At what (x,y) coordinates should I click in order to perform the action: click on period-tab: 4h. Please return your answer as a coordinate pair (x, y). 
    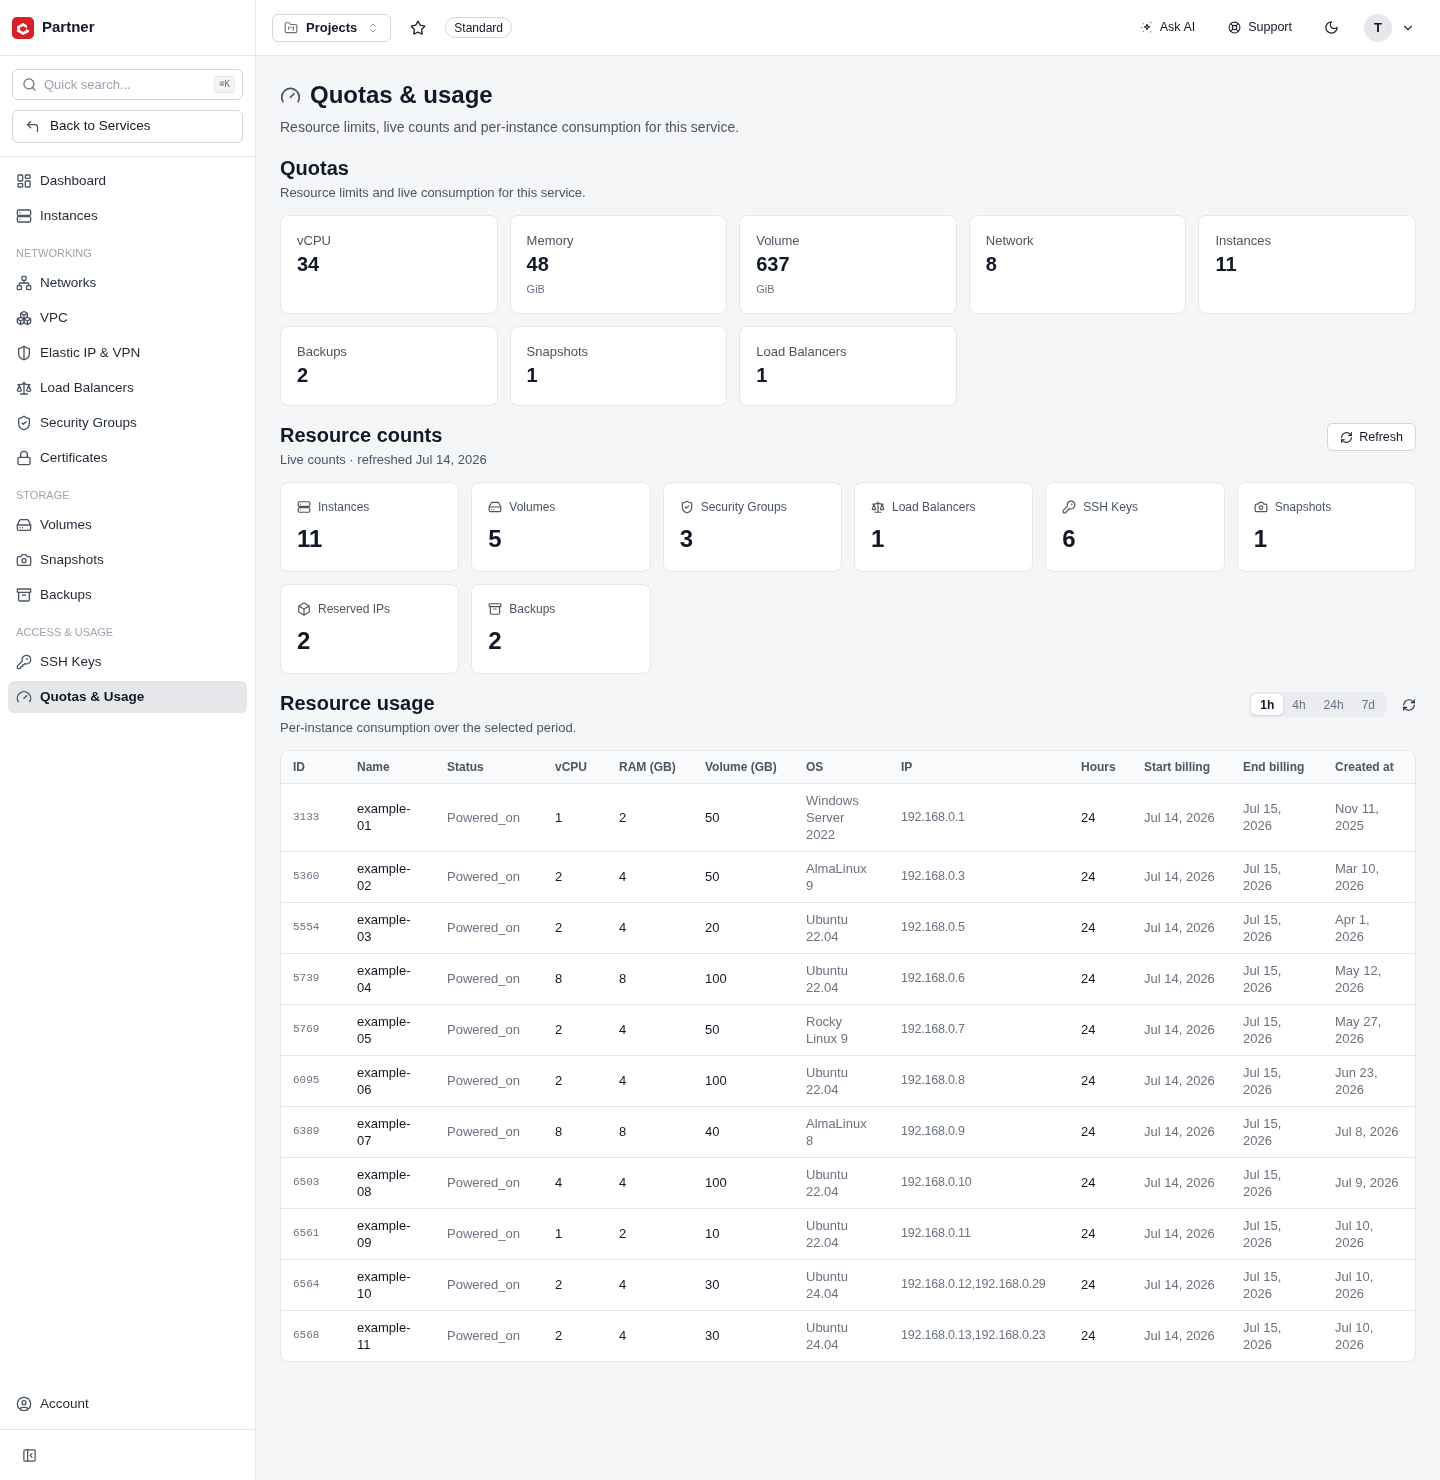
    Looking at the image, I should click on (1299, 704).